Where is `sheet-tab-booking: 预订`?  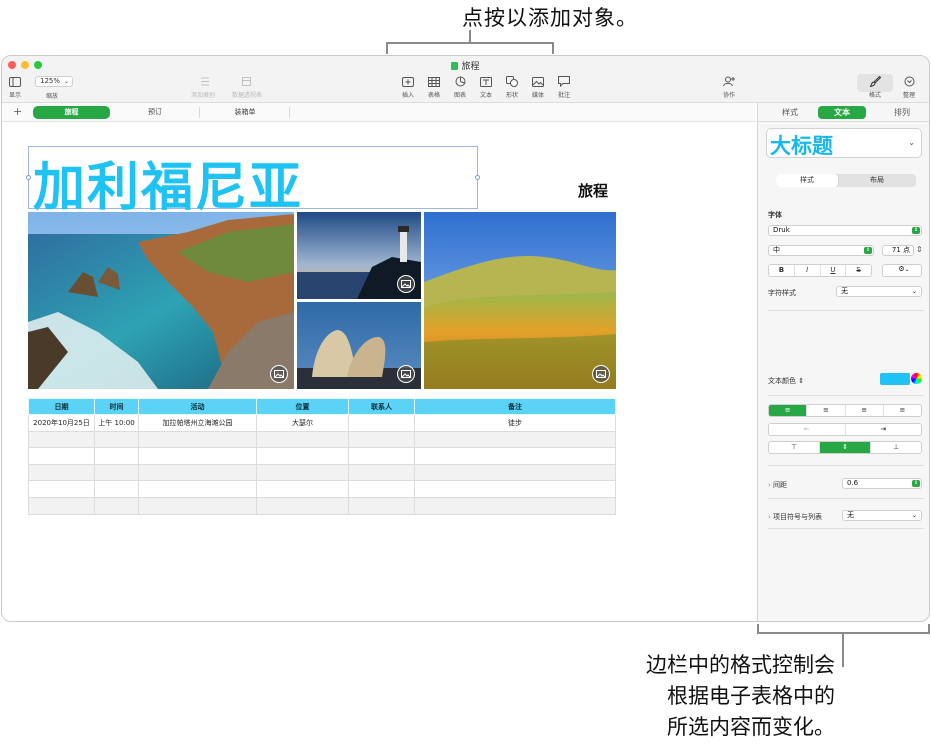 sheet-tab-booking: 预订 is located at coordinates (155, 112).